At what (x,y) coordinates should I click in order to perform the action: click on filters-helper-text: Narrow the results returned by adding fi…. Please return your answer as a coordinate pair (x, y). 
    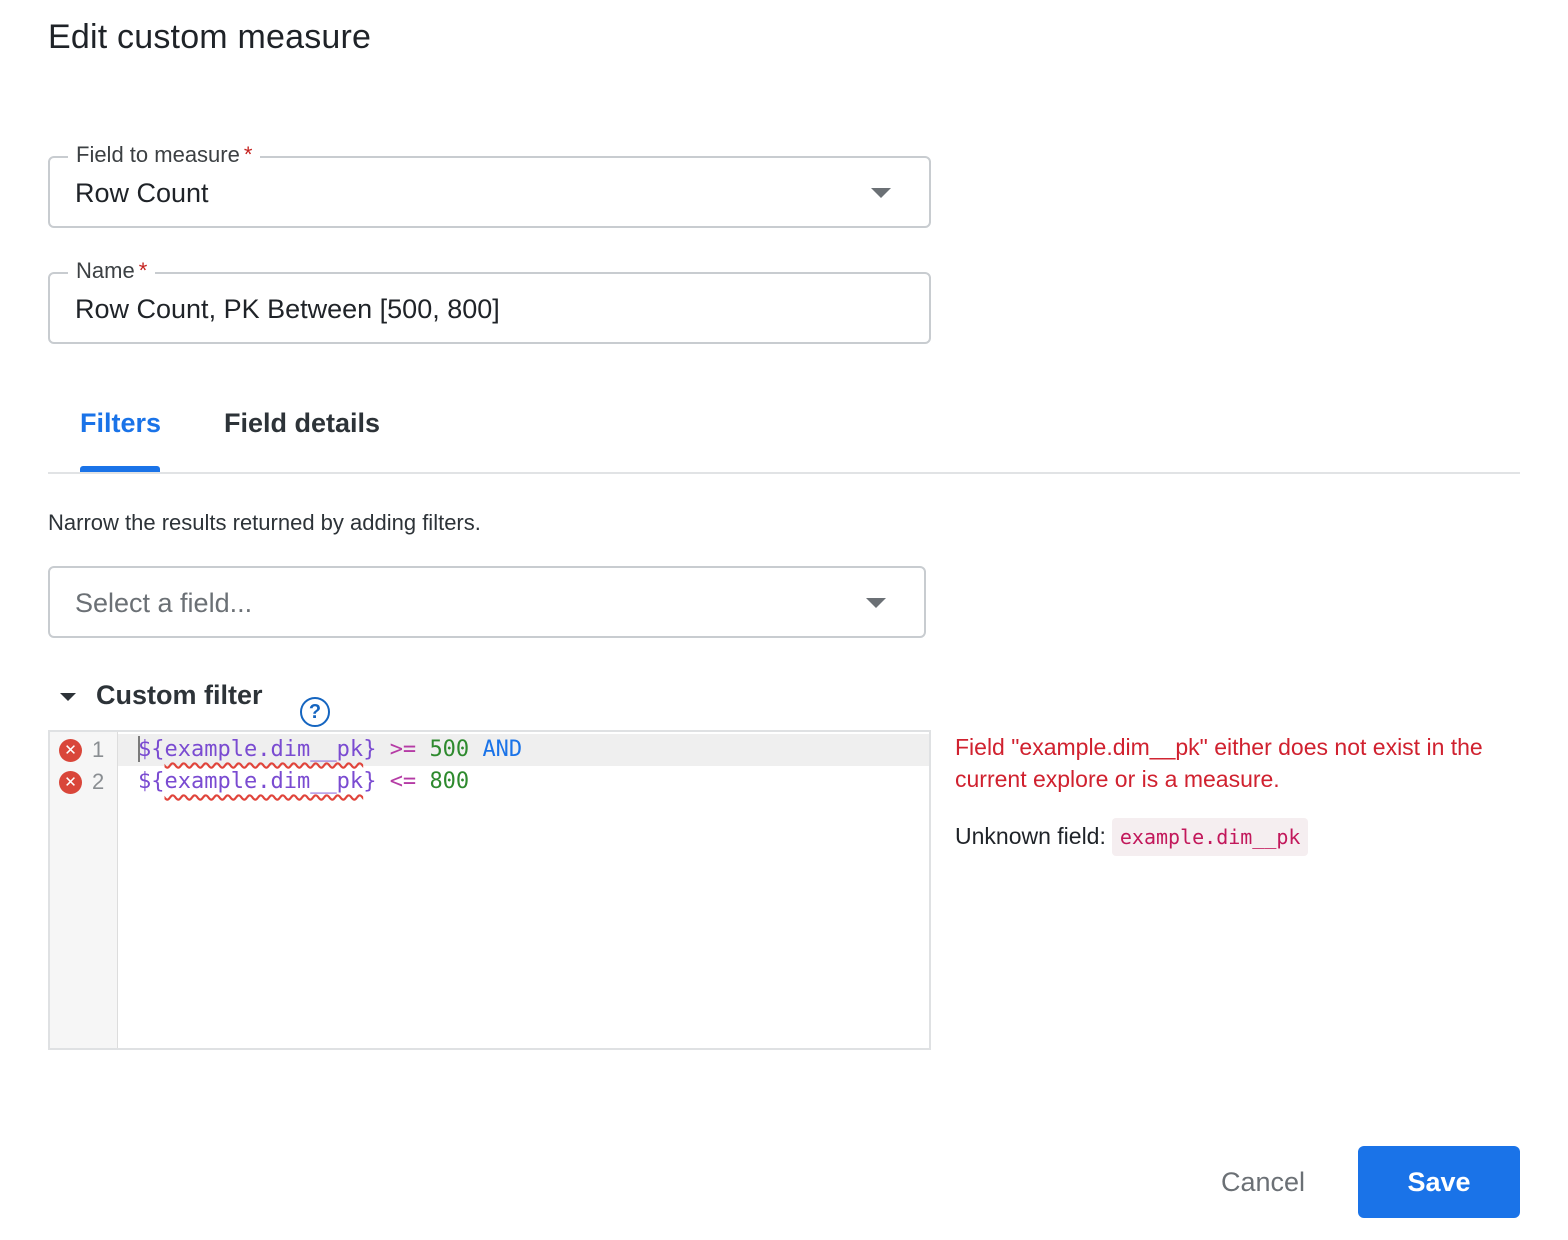
    Looking at the image, I should click on (264, 522).